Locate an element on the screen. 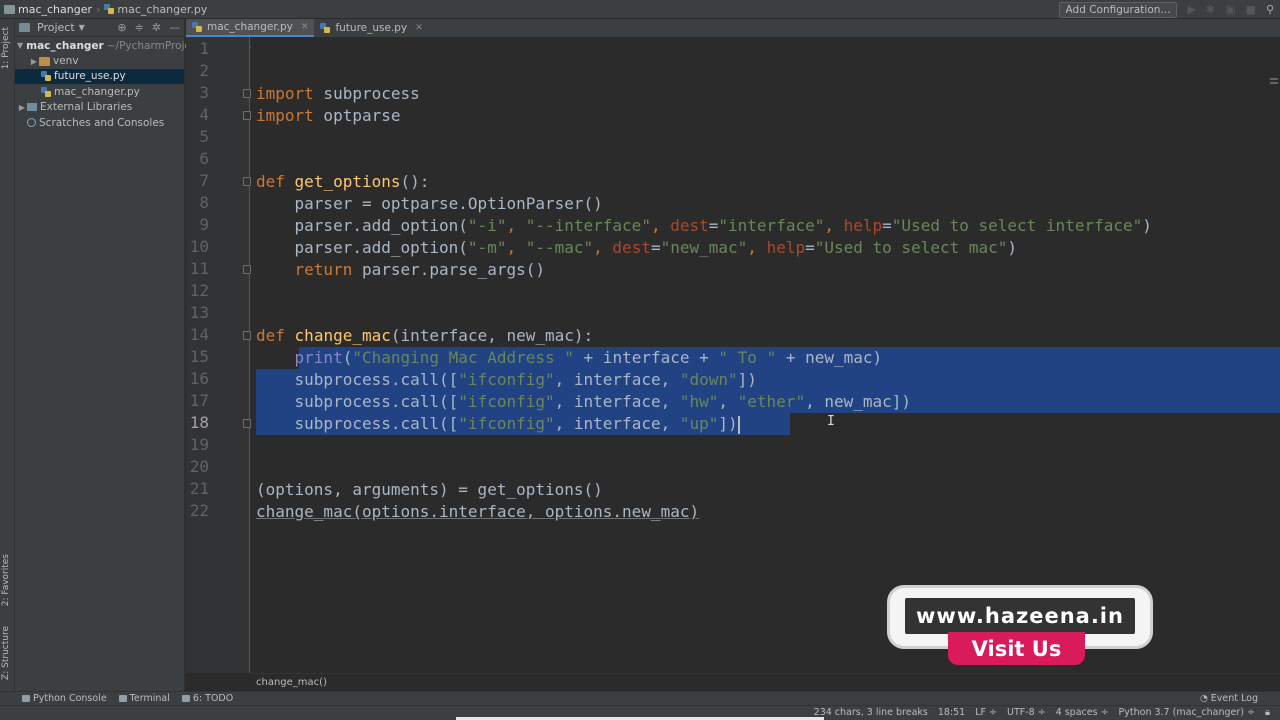 The width and height of the screenshot is (1280, 720). line-number: 6 is located at coordinates (204, 158).